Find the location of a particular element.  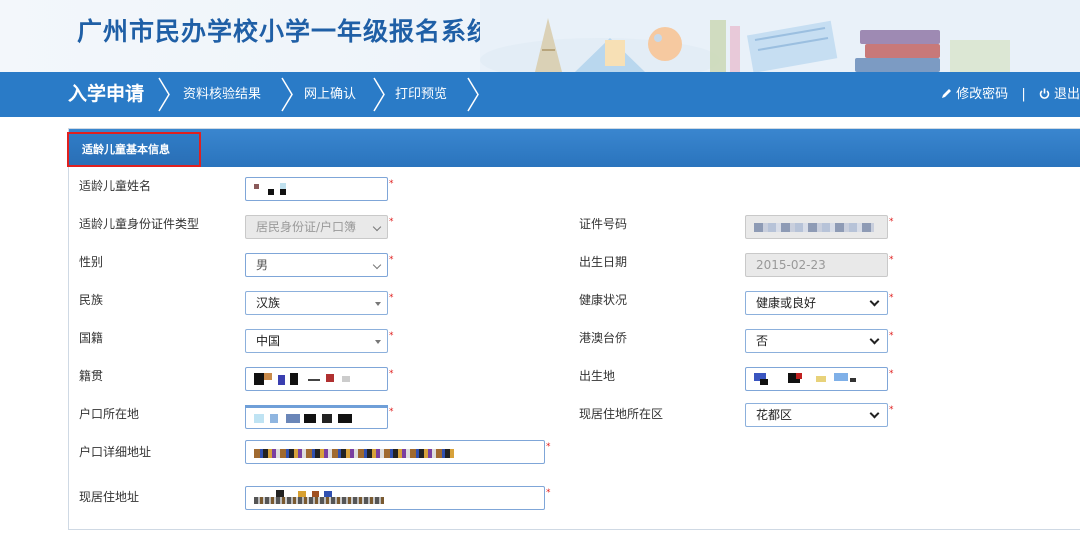

id-type-select: 居民身份证/户口簿 is located at coordinates (316, 227).